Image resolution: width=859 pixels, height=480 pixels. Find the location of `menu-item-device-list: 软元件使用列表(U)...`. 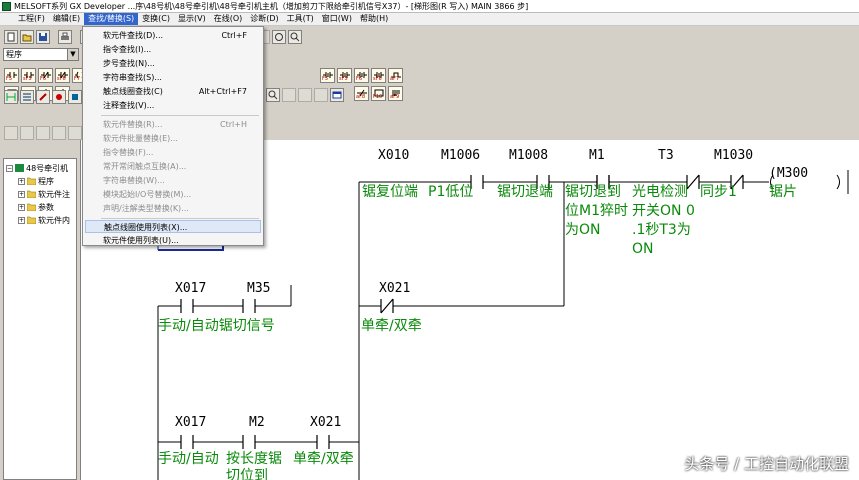

menu-item-device-list: 软元件使用列表(U)... is located at coordinates (173, 240).